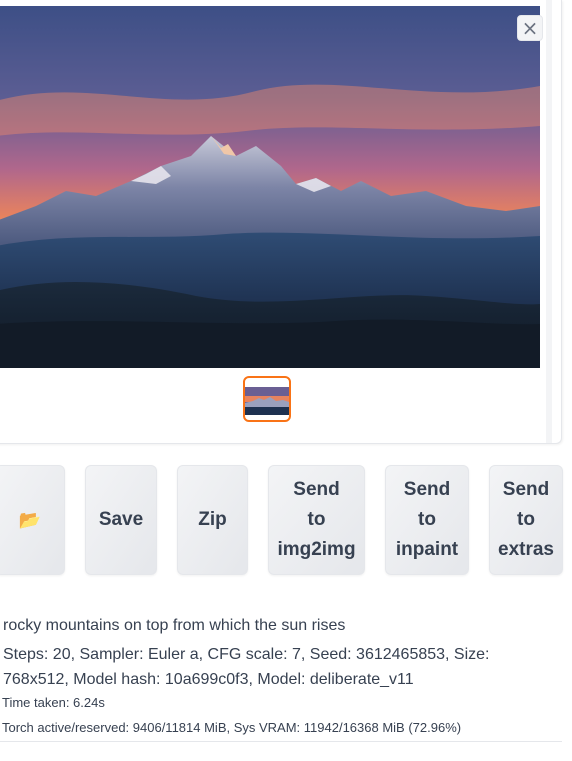 The image size is (572, 761). I want to click on save-label: Save, so click(121, 519).